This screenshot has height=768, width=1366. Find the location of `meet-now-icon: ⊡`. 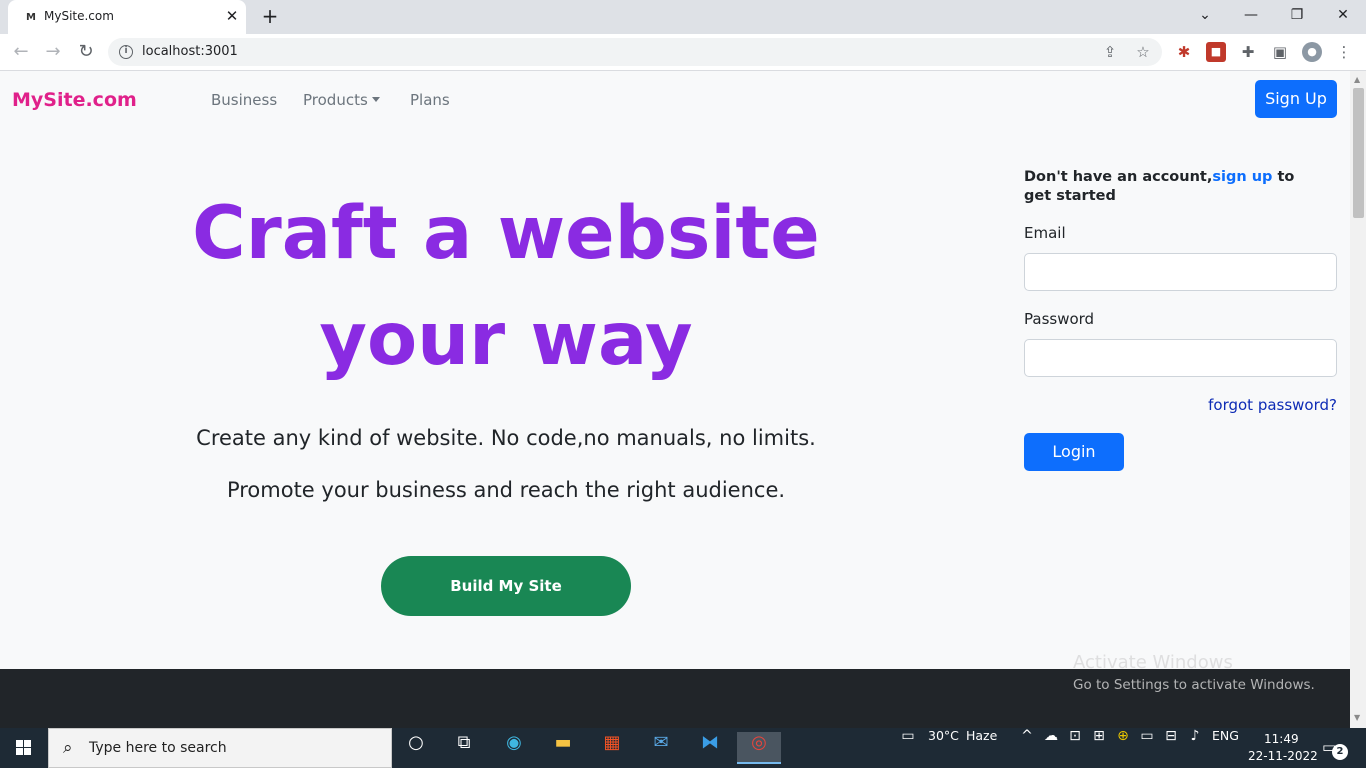

meet-now-icon: ⊡ is located at coordinates (1075, 748).